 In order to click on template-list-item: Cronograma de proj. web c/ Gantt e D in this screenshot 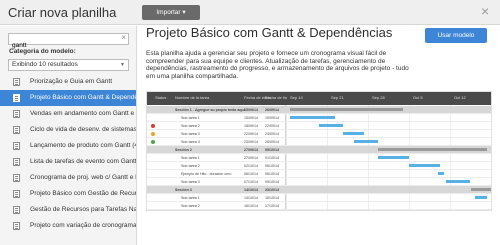, I will do `click(68, 178)`.